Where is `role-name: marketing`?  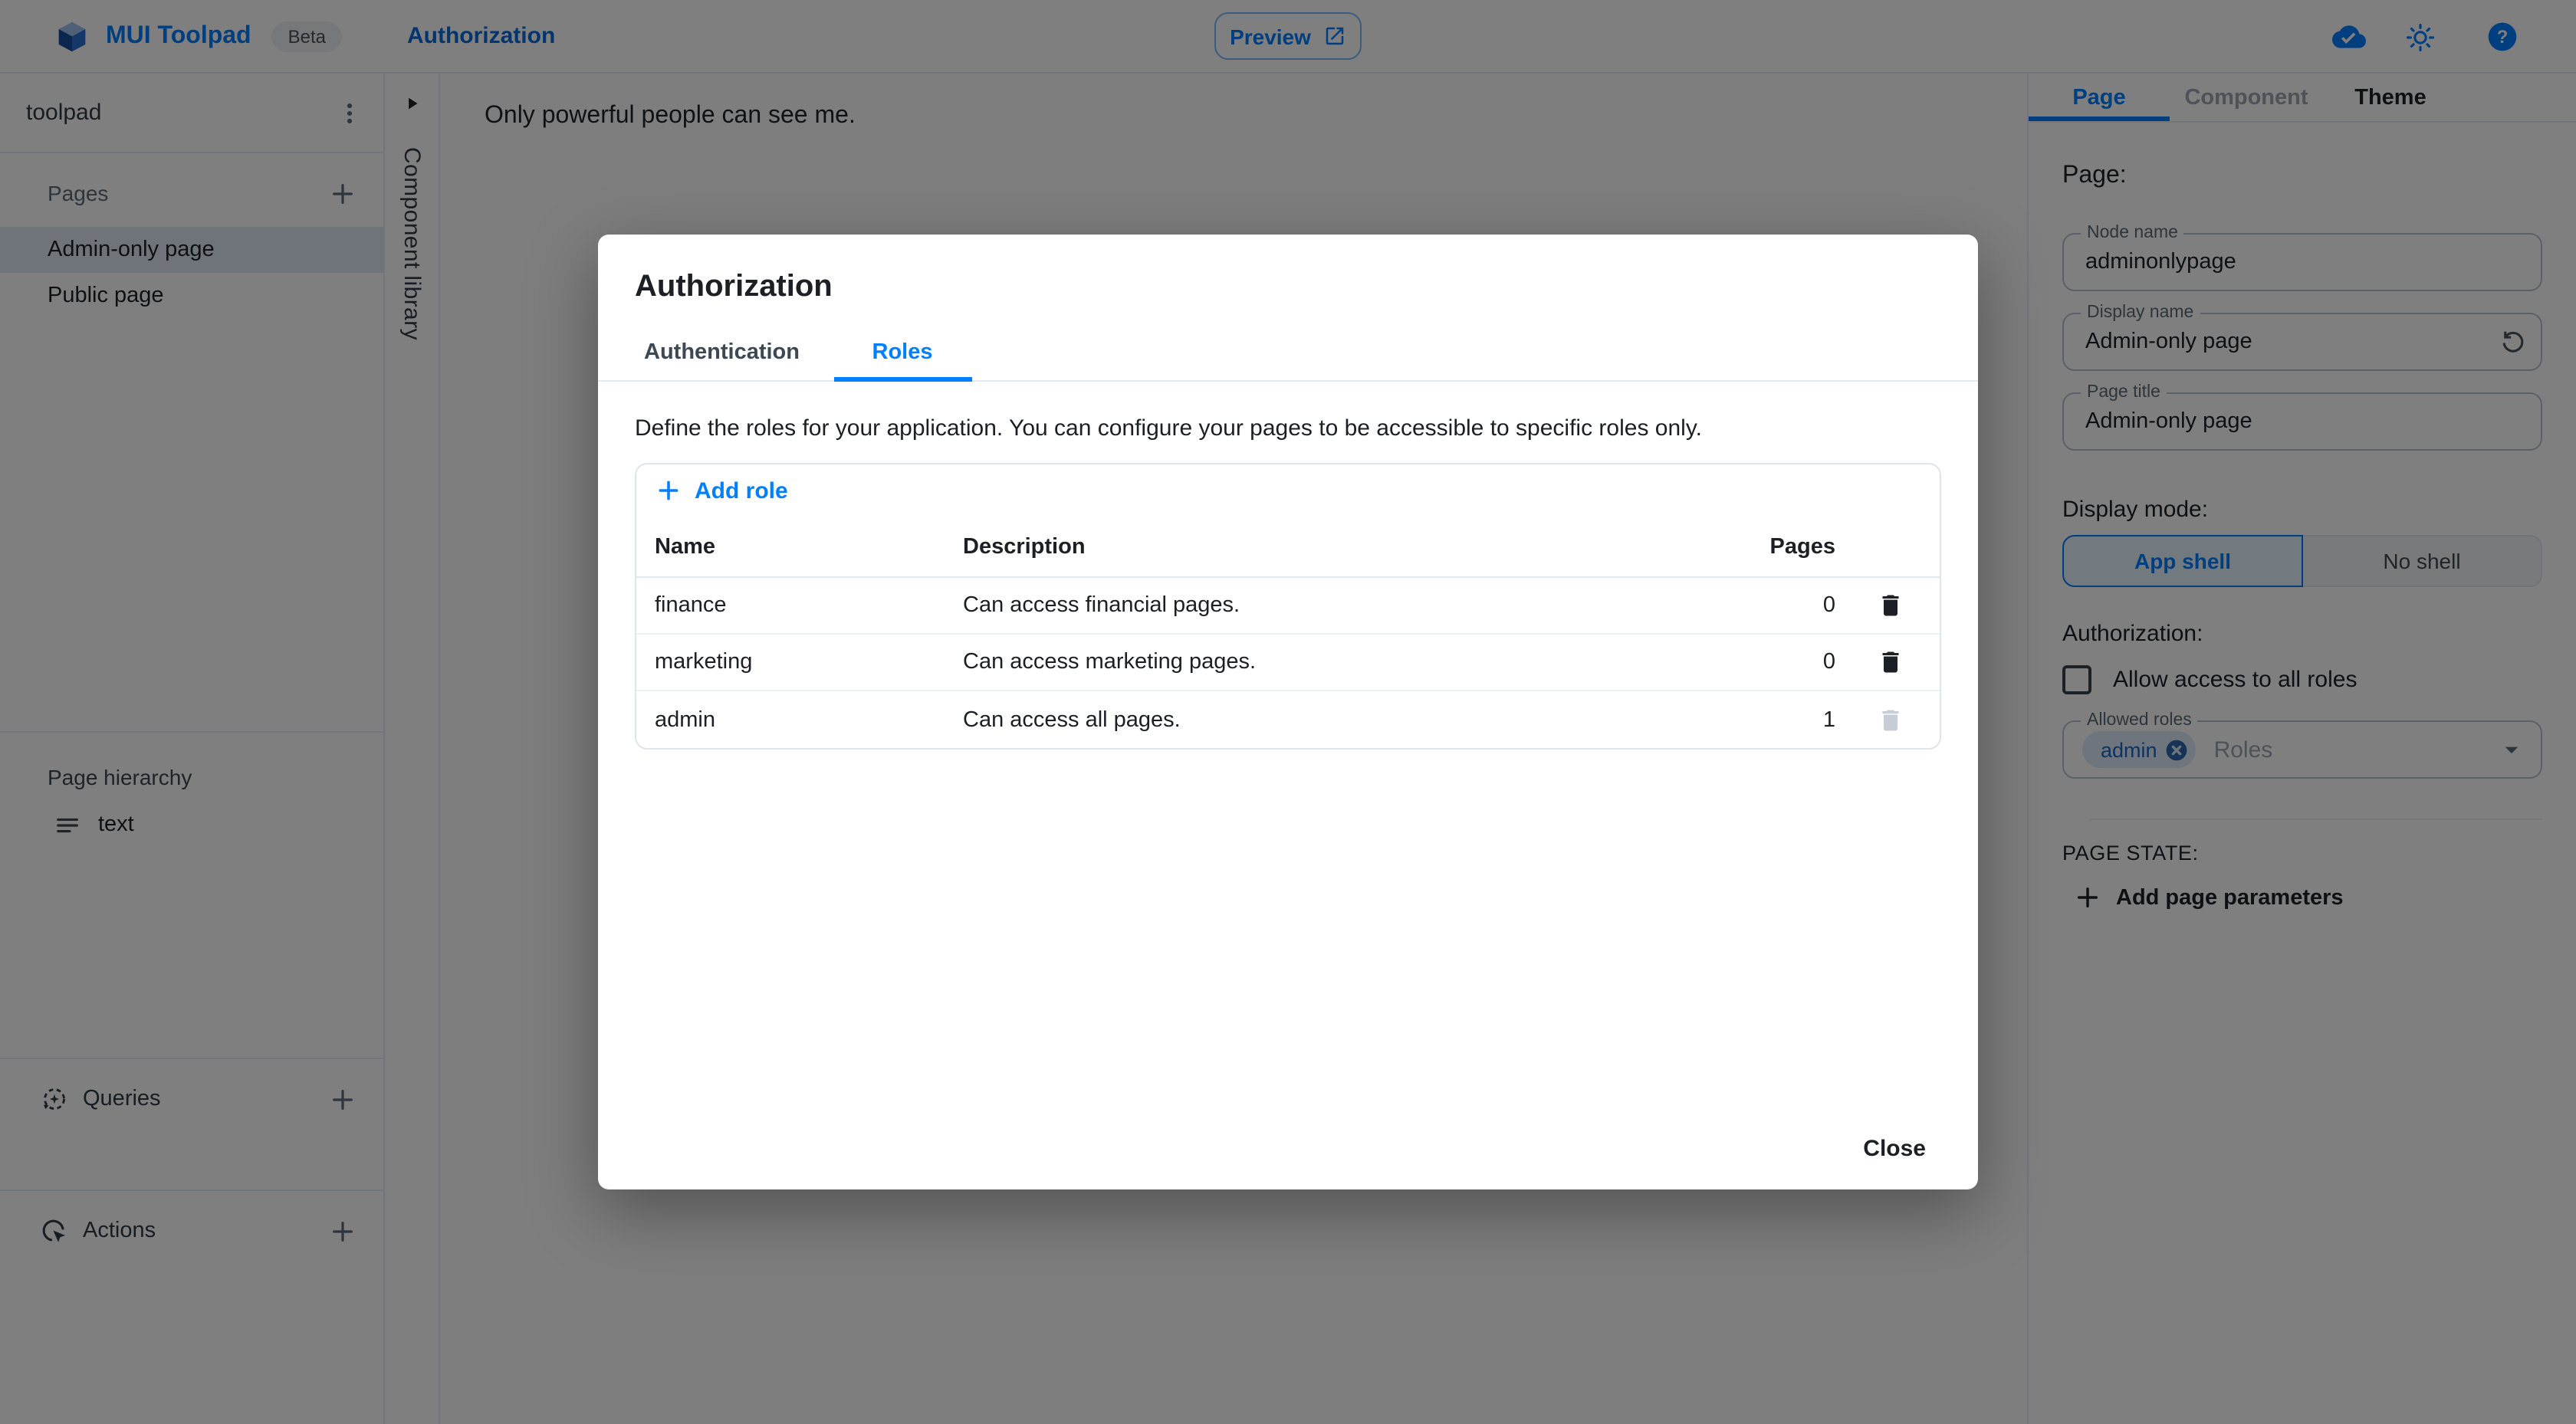
role-name: marketing is located at coordinates (704, 662).